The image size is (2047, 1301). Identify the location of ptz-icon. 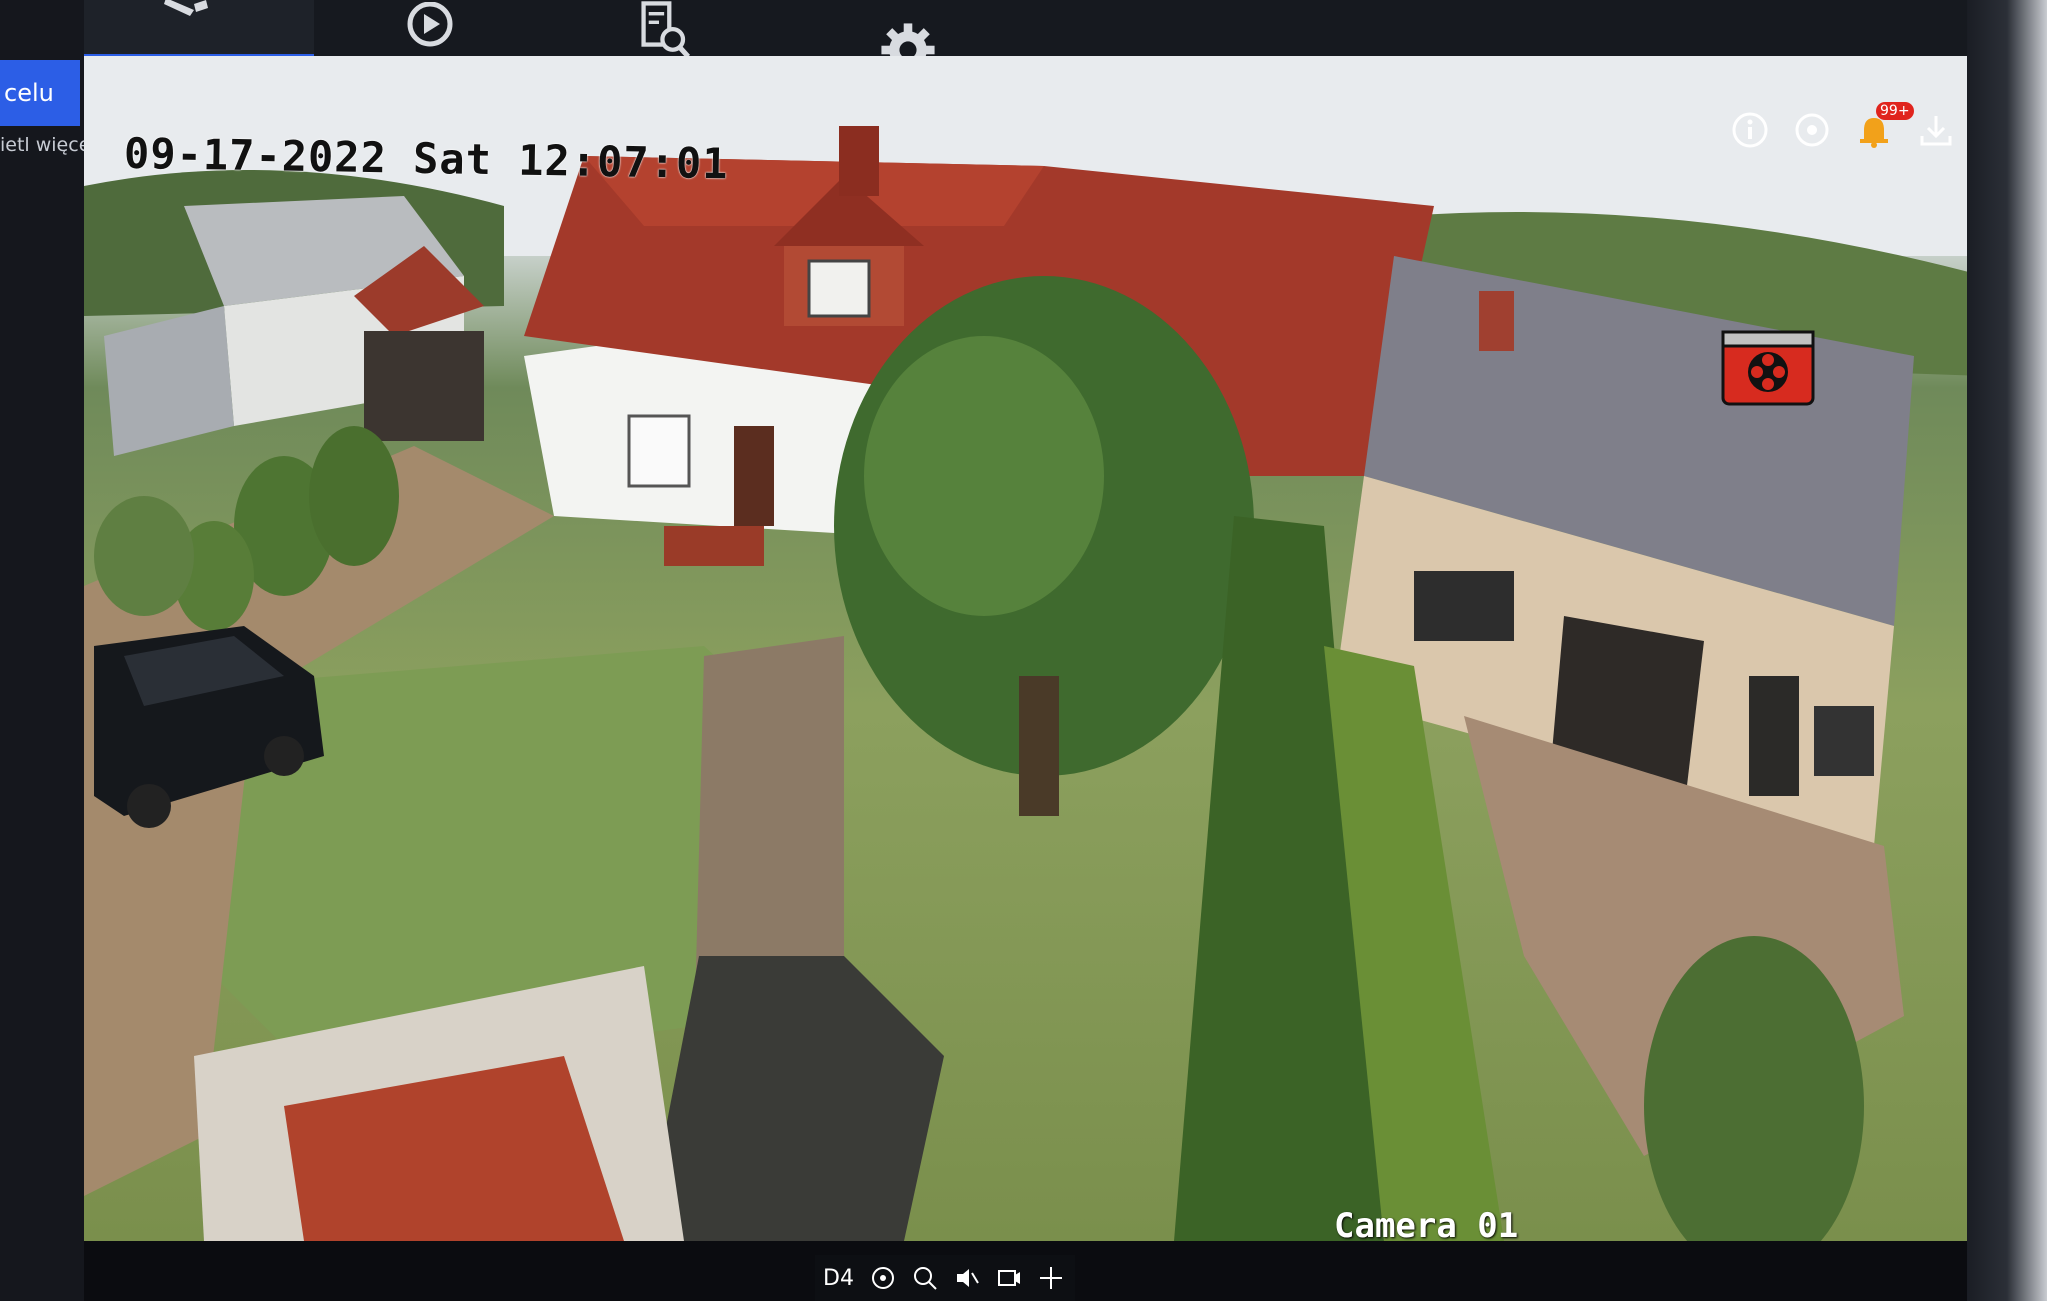
(1051, 1278).